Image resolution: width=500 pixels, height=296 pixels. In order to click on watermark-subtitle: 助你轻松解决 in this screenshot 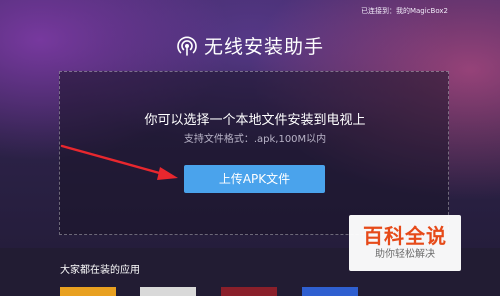, I will do `click(405, 254)`.